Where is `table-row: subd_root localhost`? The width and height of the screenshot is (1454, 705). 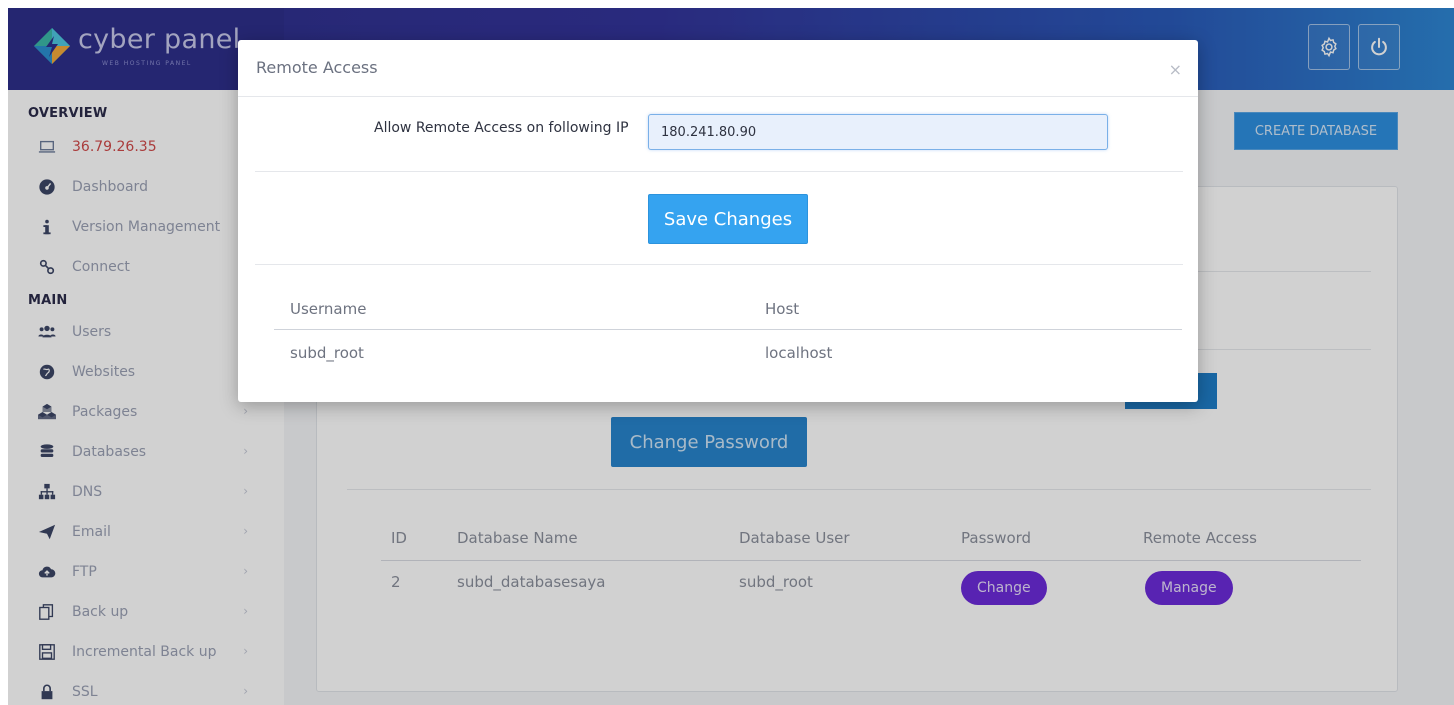 table-row: subd_root localhost is located at coordinates (728, 352).